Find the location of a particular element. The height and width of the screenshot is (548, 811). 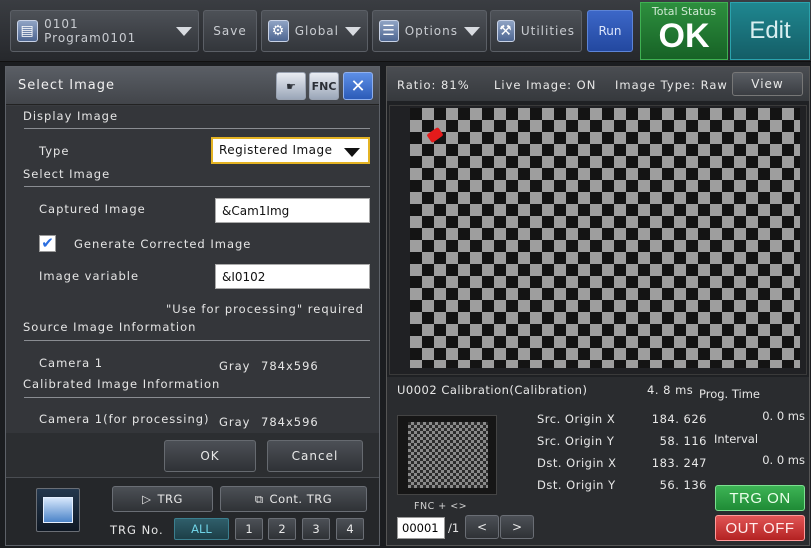

edit-mode-button: Edit is located at coordinates (770, 31).